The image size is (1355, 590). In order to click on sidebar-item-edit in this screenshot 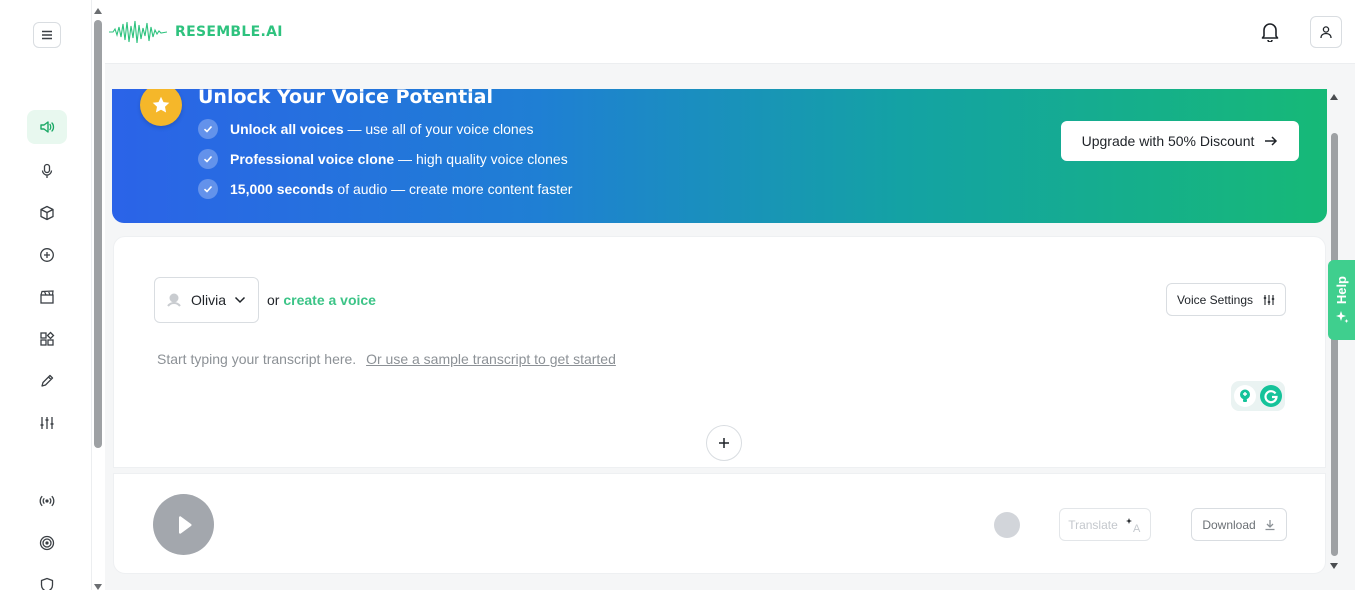, I will do `click(47, 381)`.